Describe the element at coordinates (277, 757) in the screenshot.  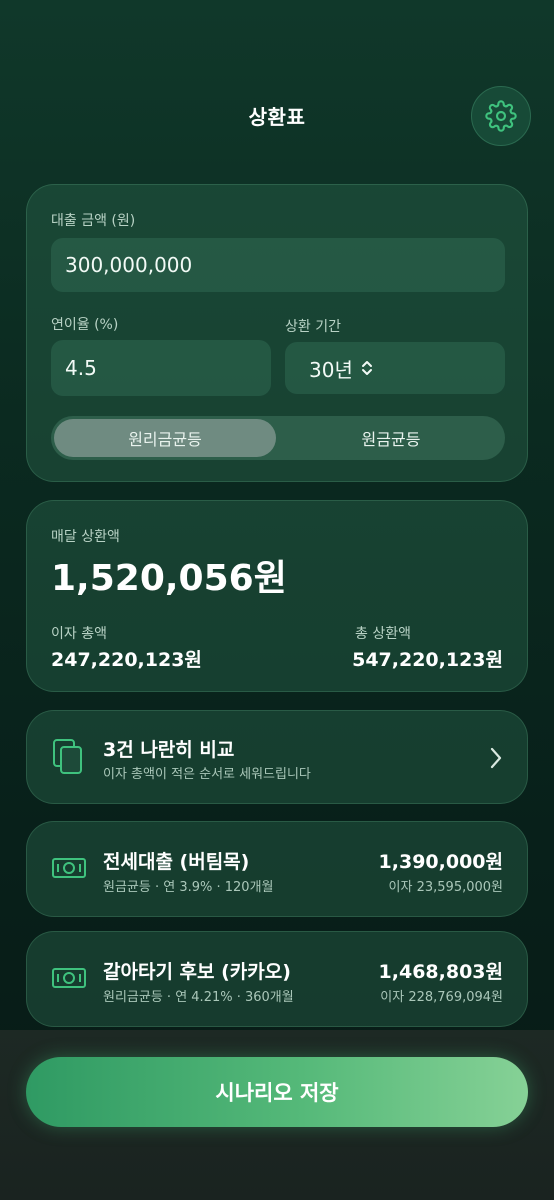
I see `compare-card: 3건 나란히 비교 이자 총액이 적은 순서로 세워드립니다` at that location.